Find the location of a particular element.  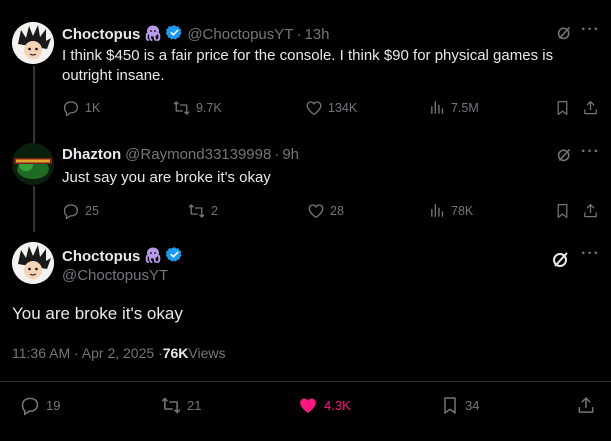

like-button: 134K is located at coordinates (331, 108).